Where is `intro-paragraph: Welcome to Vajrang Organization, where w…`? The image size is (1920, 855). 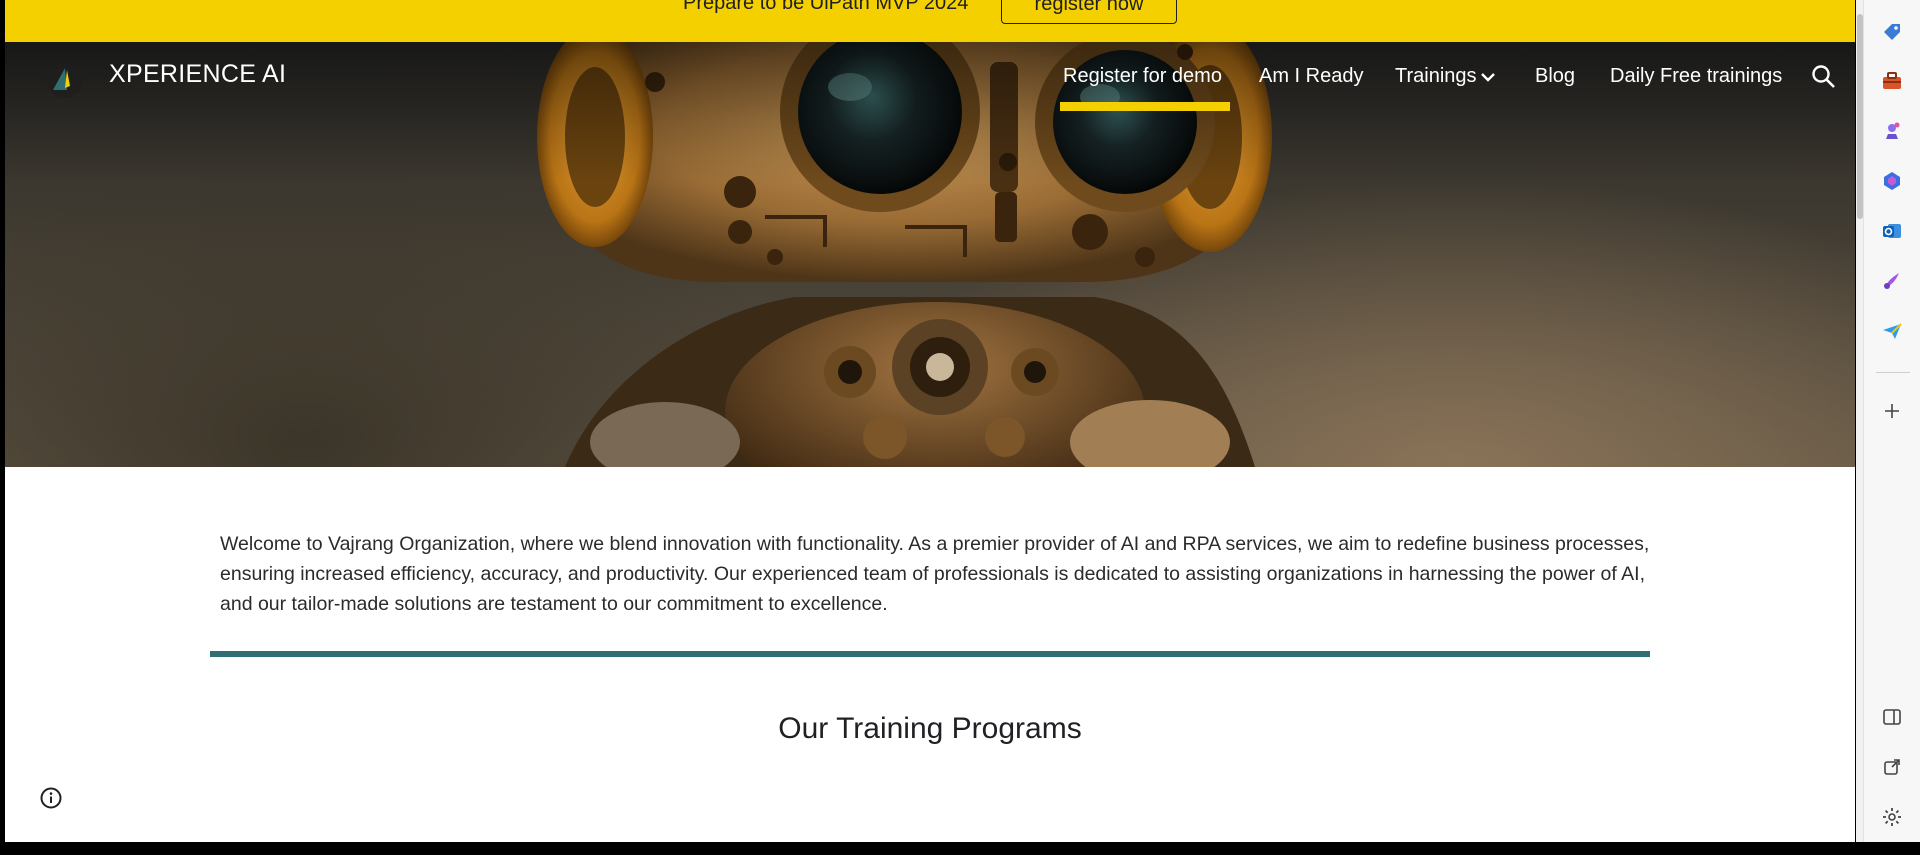
intro-paragraph: Welcome to Vajrang Organization, where w… is located at coordinates (935, 573).